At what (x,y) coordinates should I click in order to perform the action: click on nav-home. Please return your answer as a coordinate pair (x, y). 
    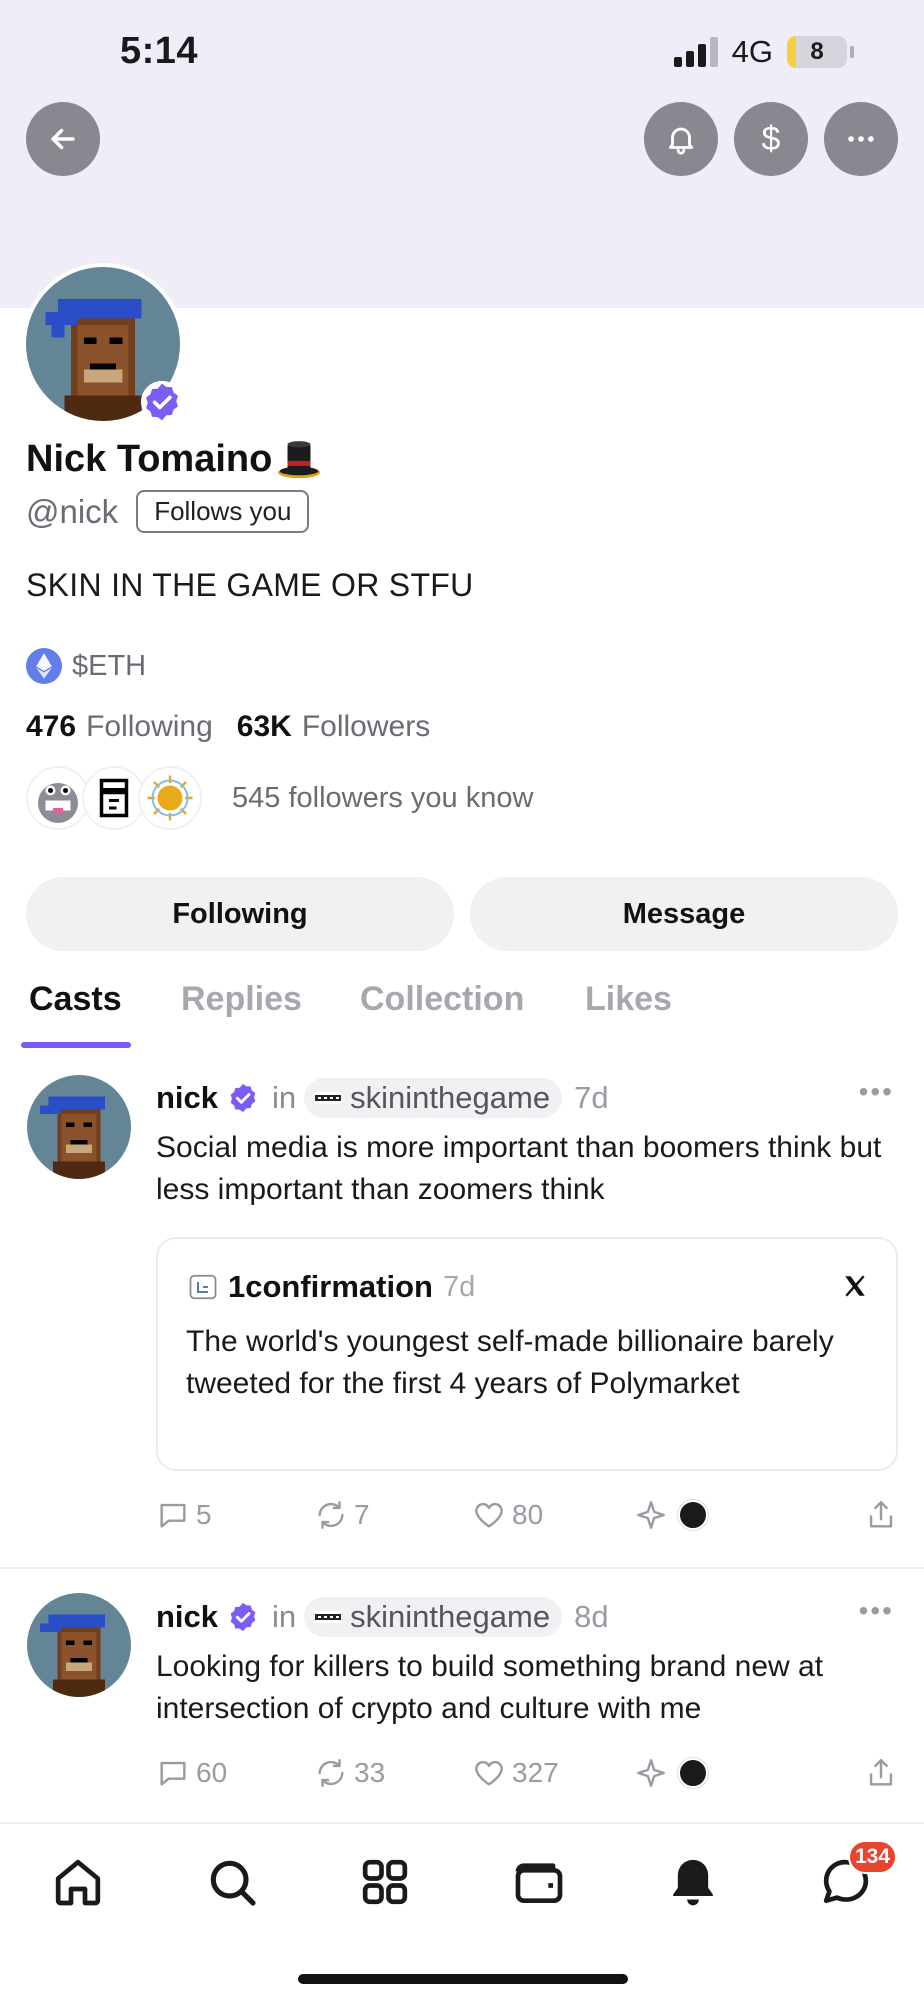
    Looking at the image, I should click on (78, 1882).